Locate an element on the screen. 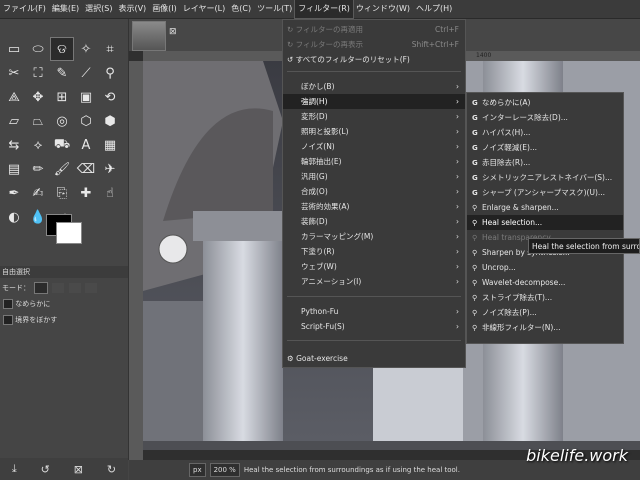 The width and height of the screenshot is (640, 480). menu-color: 色(C) is located at coordinates (241, 9).